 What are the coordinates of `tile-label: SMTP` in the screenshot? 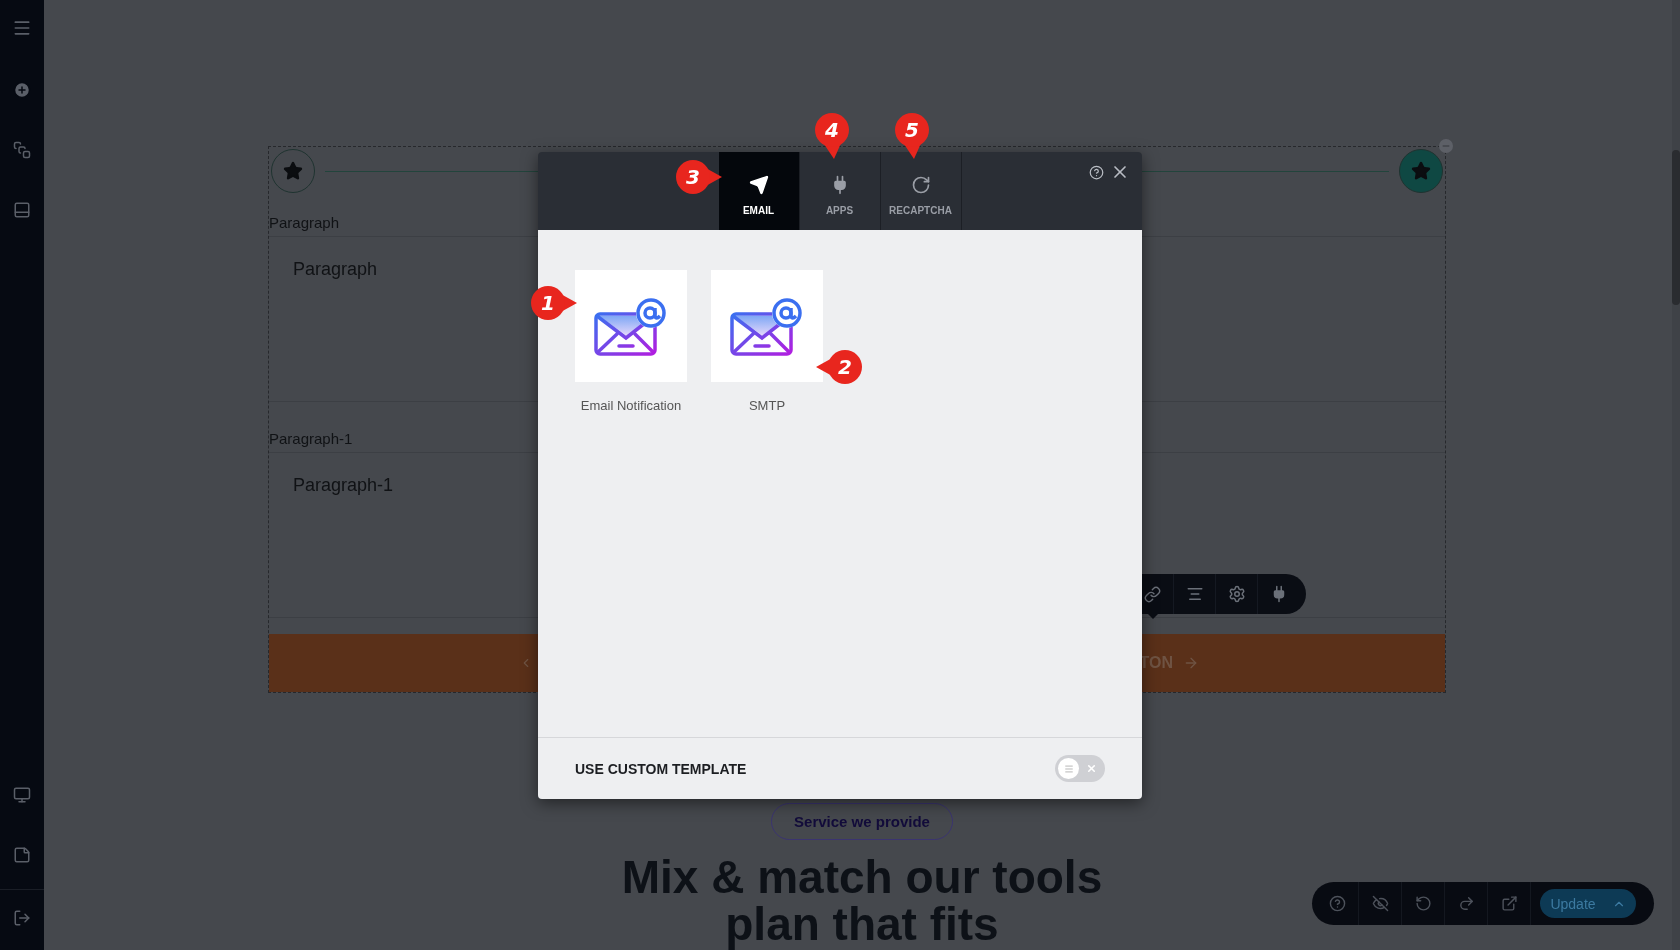 It's located at (767, 405).